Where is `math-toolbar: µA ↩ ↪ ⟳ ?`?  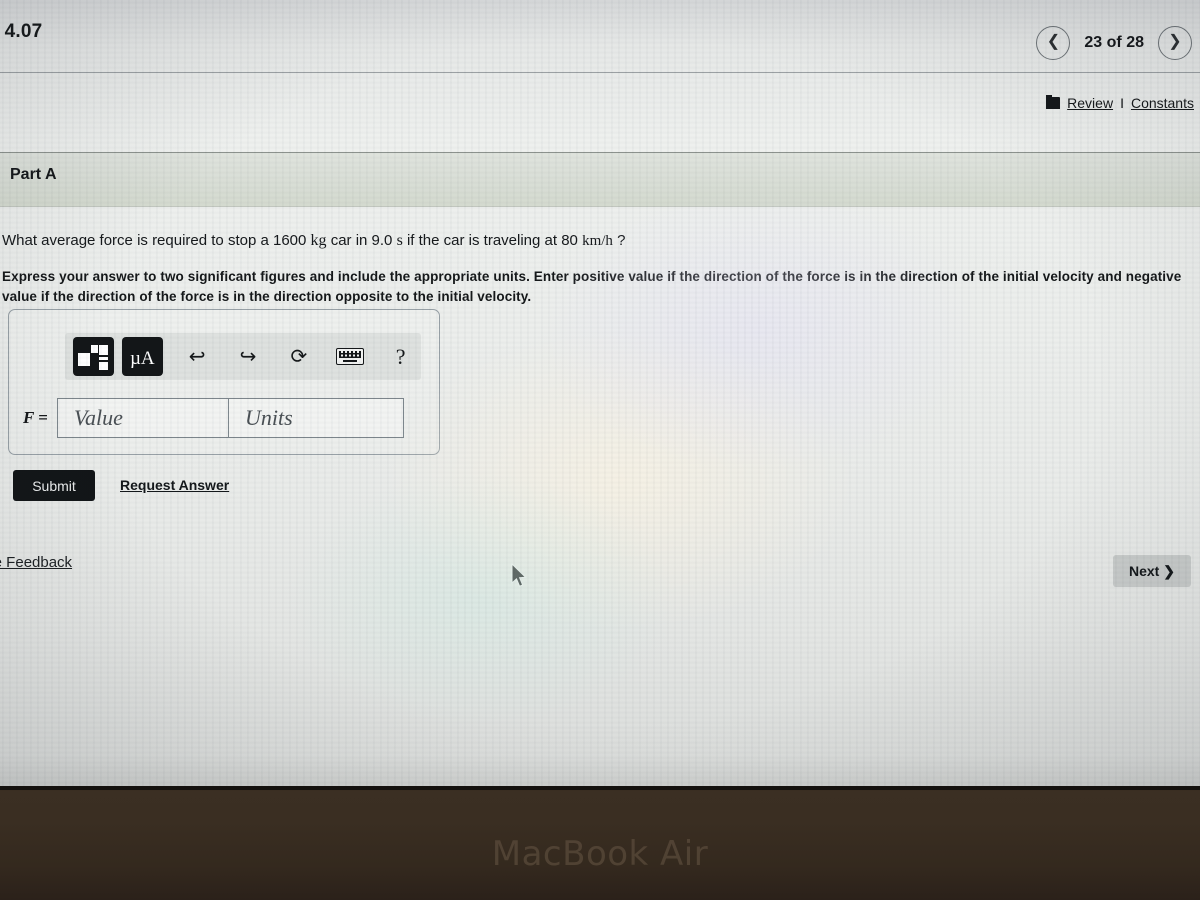 math-toolbar: µA ↩ ↪ ⟳ ? is located at coordinates (243, 356).